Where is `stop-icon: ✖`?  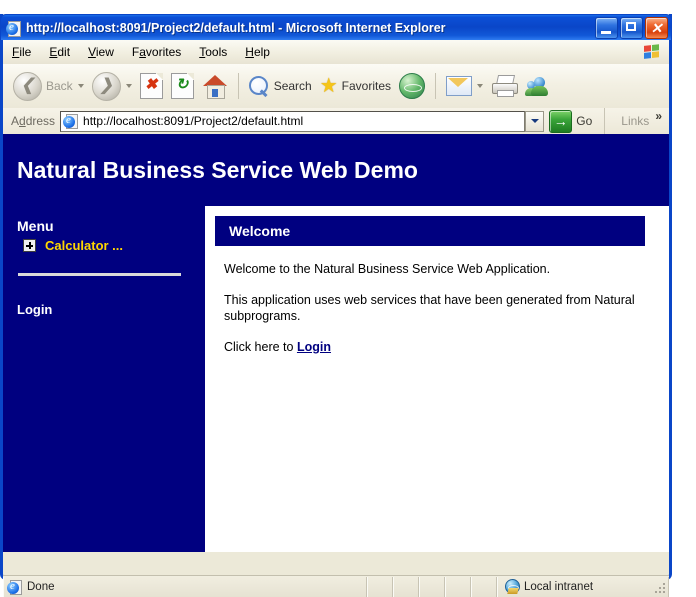 stop-icon: ✖ is located at coordinates (151, 86).